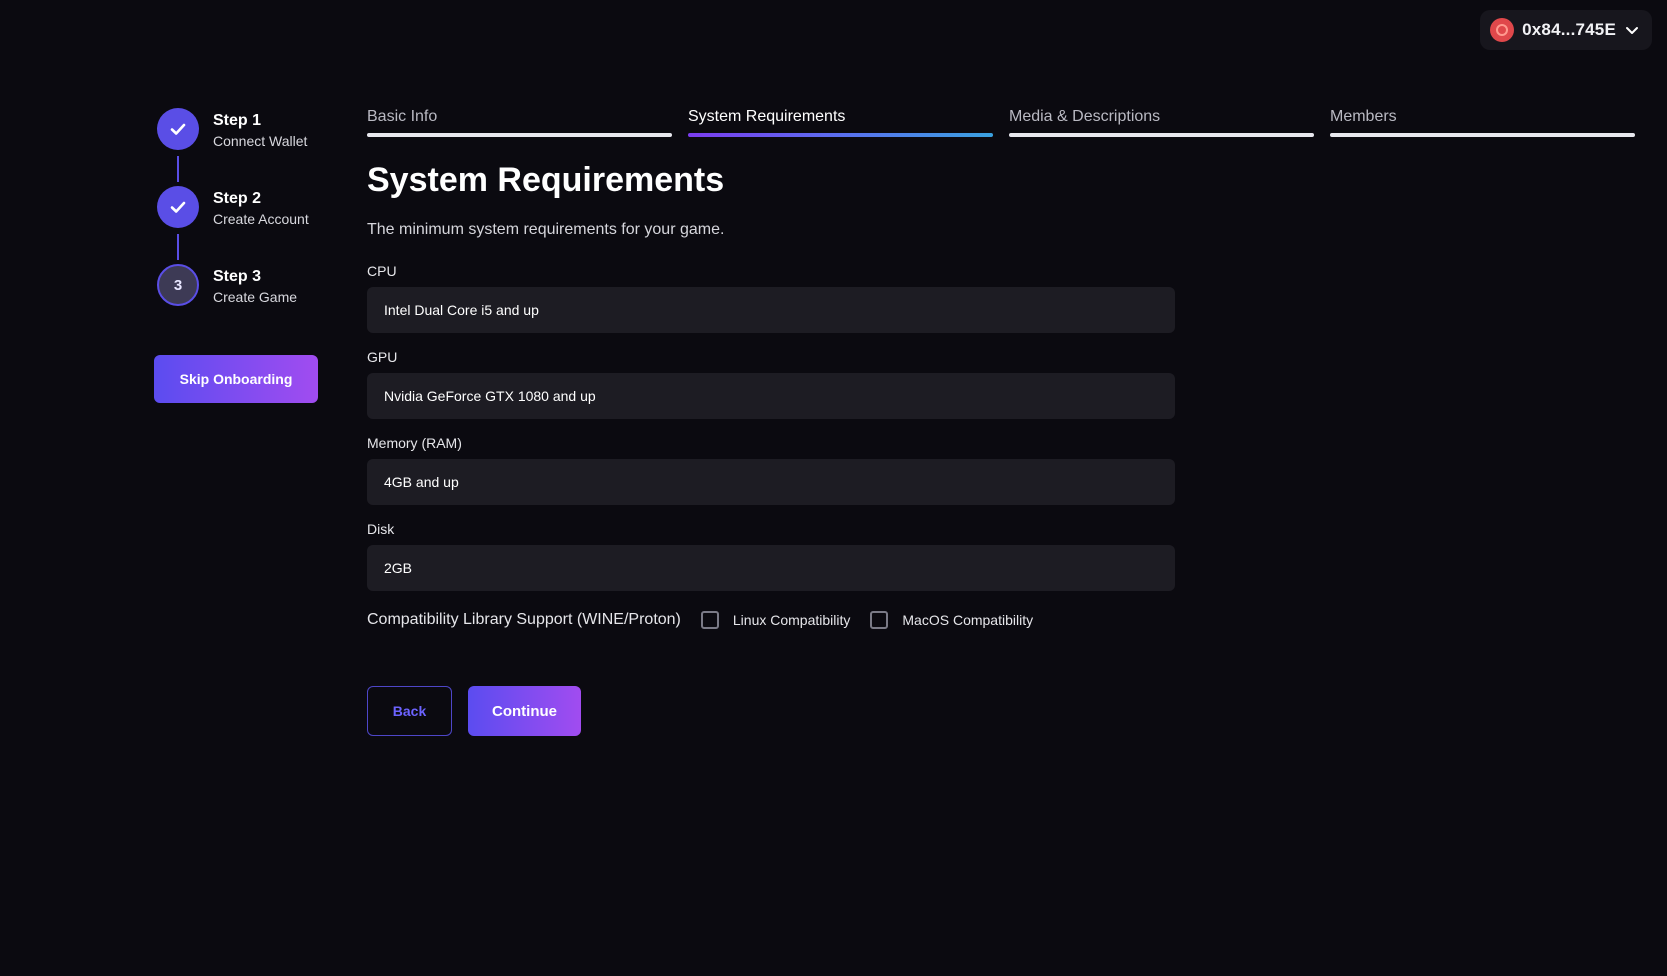 Image resolution: width=1667 pixels, height=976 pixels. I want to click on page-title: System Requirements, so click(546, 180).